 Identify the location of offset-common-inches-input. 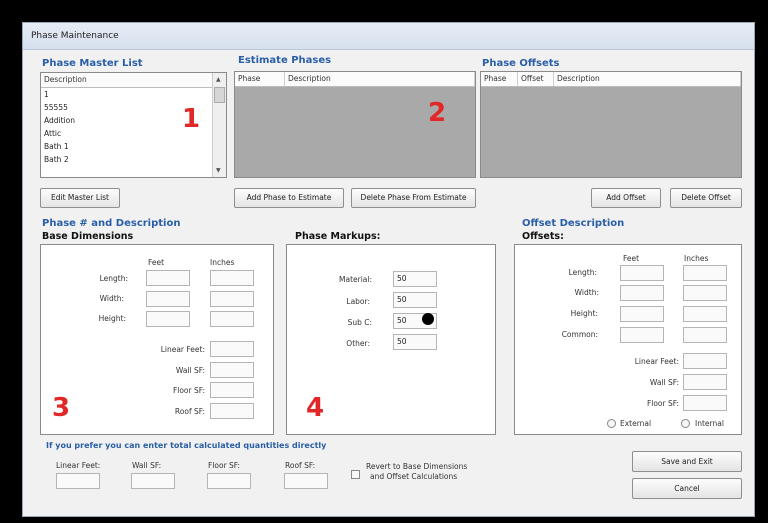
(705, 335).